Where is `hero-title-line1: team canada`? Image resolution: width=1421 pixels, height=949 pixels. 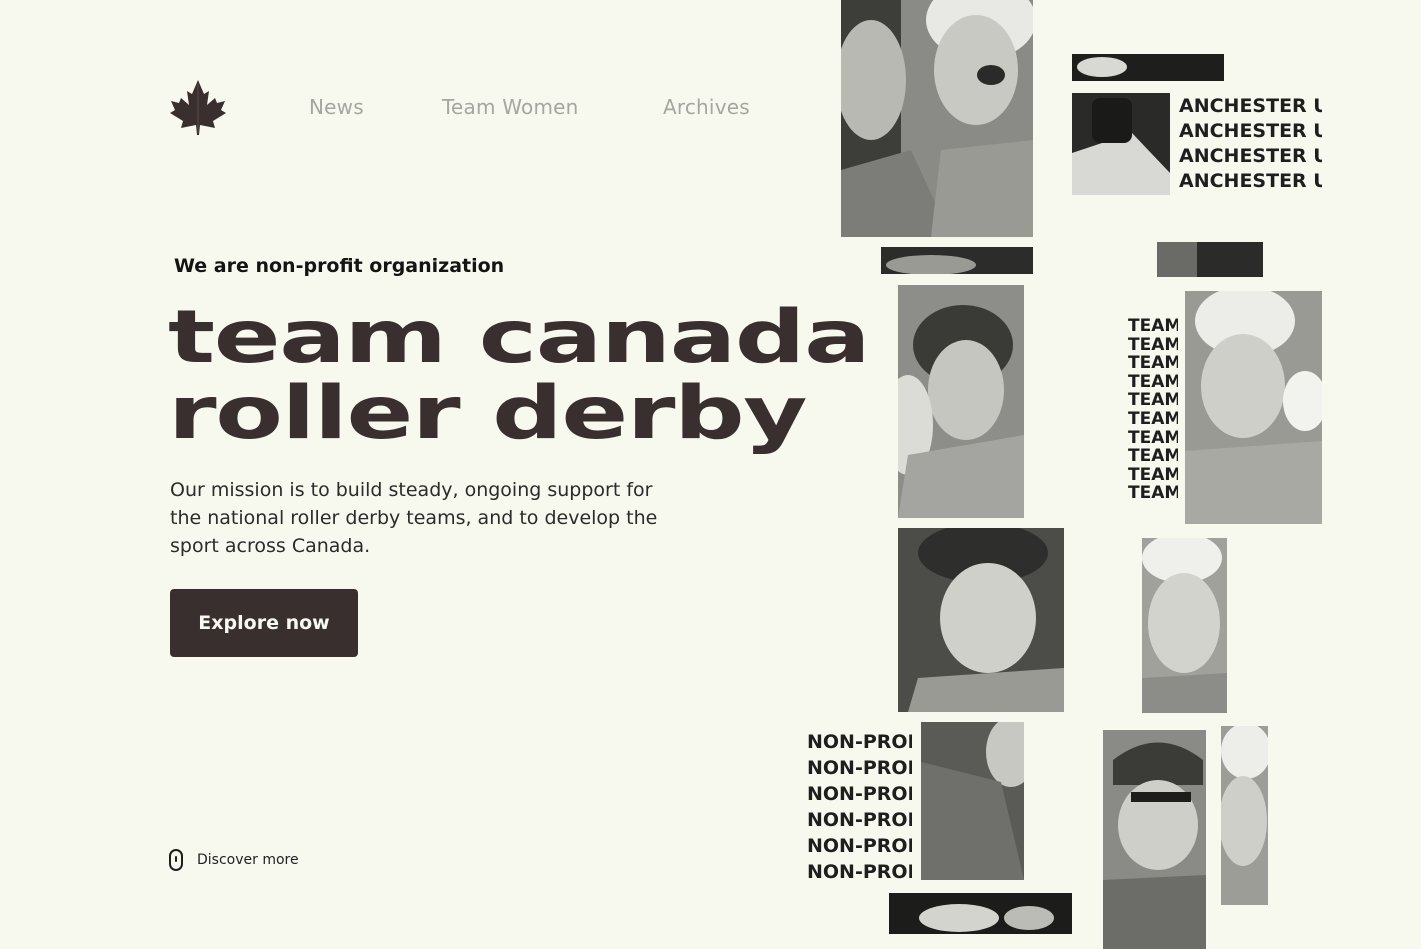 hero-title-line1: team canada is located at coordinates (519, 337).